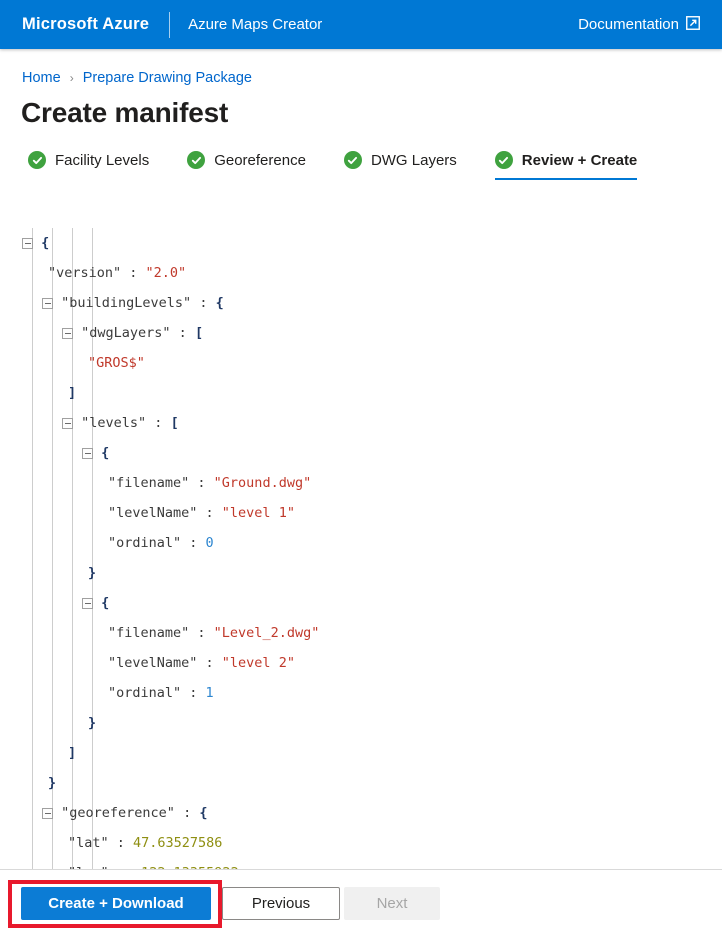 This screenshot has width=722, height=935. What do you see at coordinates (693, 24) in the screenshot?
I see `external-link-icon` at bounding box center [693, 24].